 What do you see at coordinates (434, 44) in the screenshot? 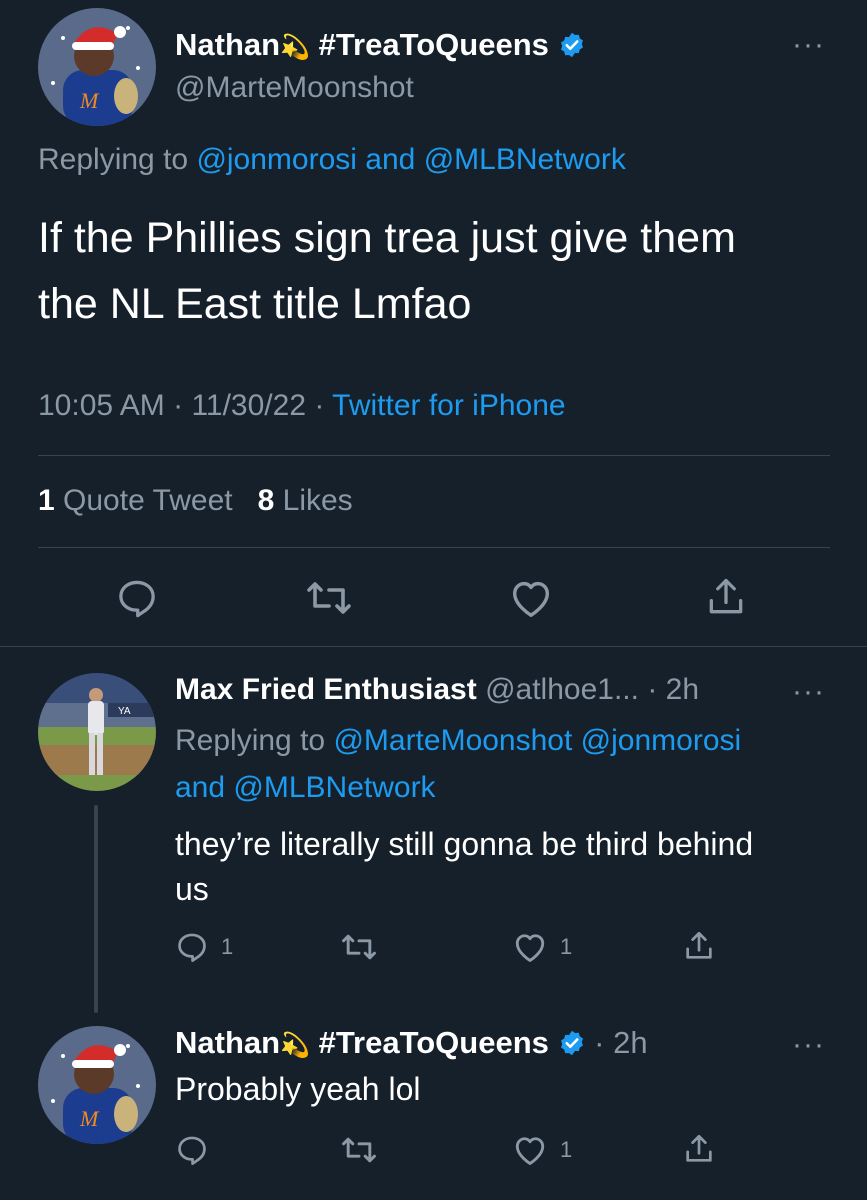
I see `author-hashtag: #TreaToQueens` at bounding box center [434, 44].